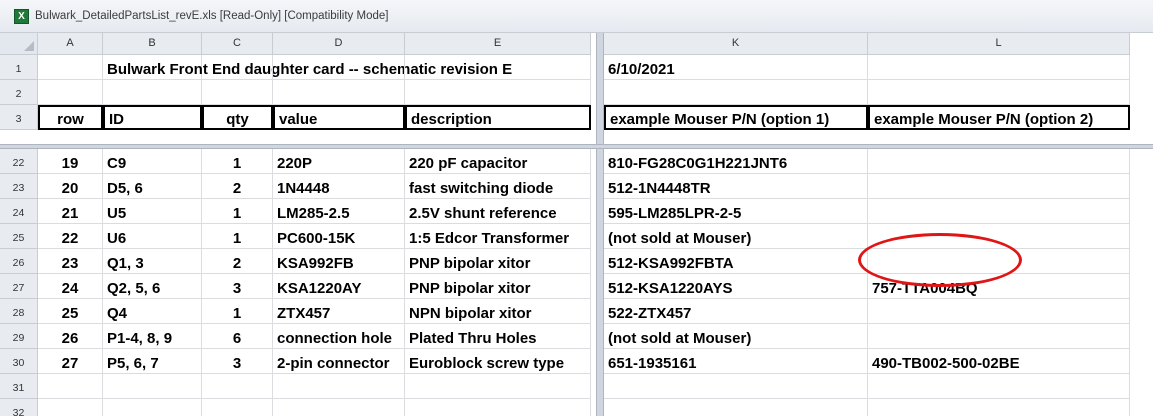 The image size is (1153, 416). Describe the element at coordinates (339, 261) in the screenshot. I see `cell-d26: KSA992FB` at that location.